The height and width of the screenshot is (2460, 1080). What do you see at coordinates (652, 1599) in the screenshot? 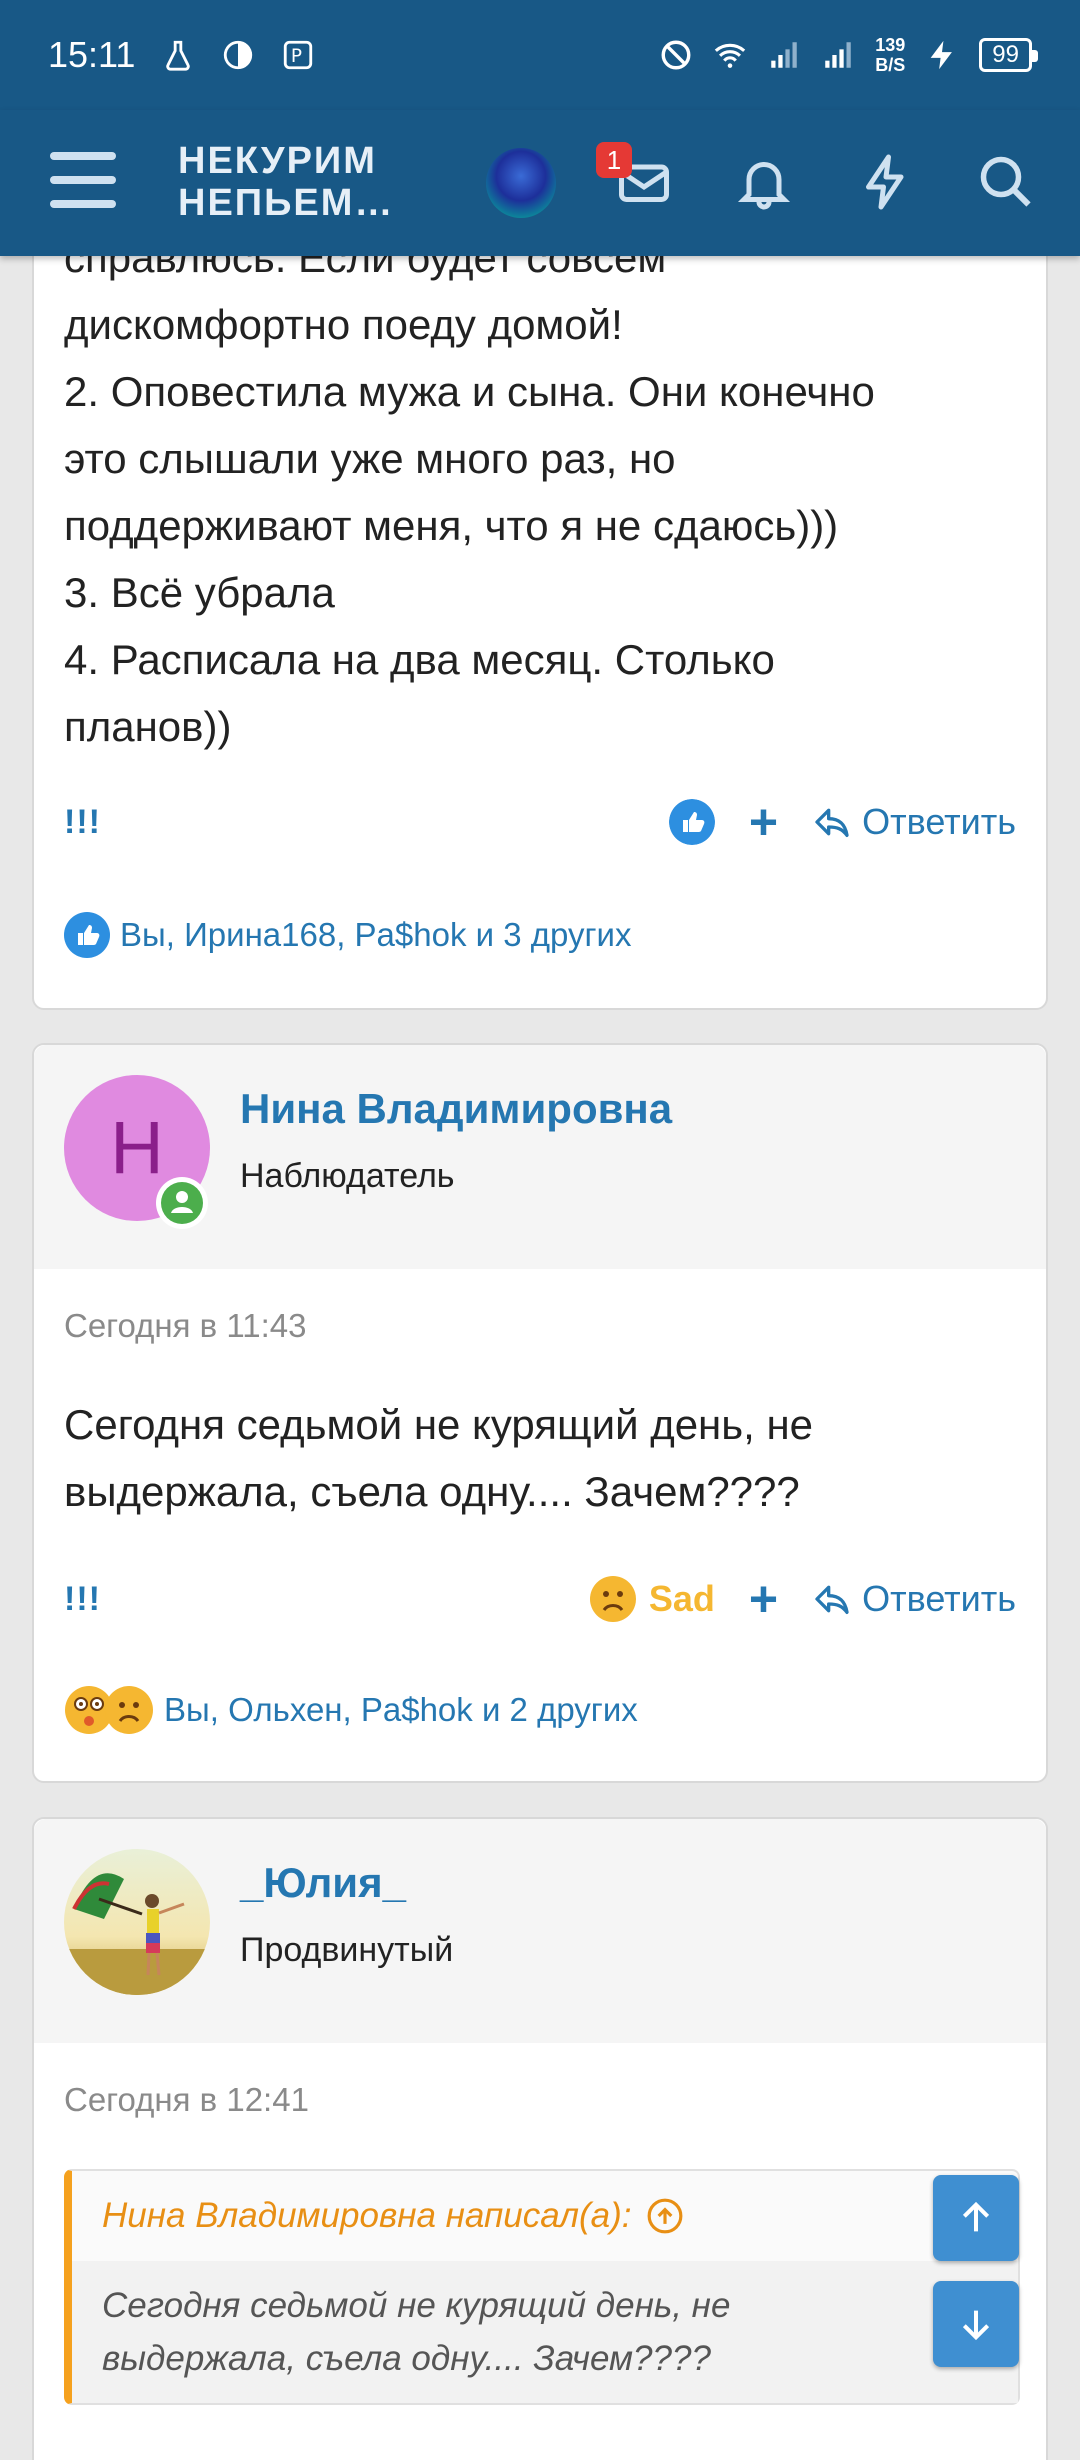
I see `sad-reaction-button: Sad` at bounding box center [652, 1599].